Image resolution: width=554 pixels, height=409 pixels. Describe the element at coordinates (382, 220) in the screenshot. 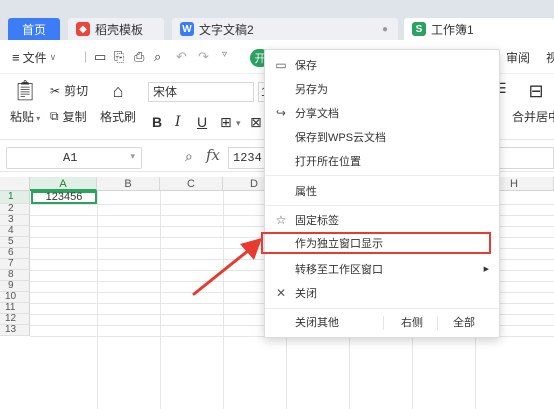

I see `menu-item-pin-tab: ☆ 固定标签` at that location.